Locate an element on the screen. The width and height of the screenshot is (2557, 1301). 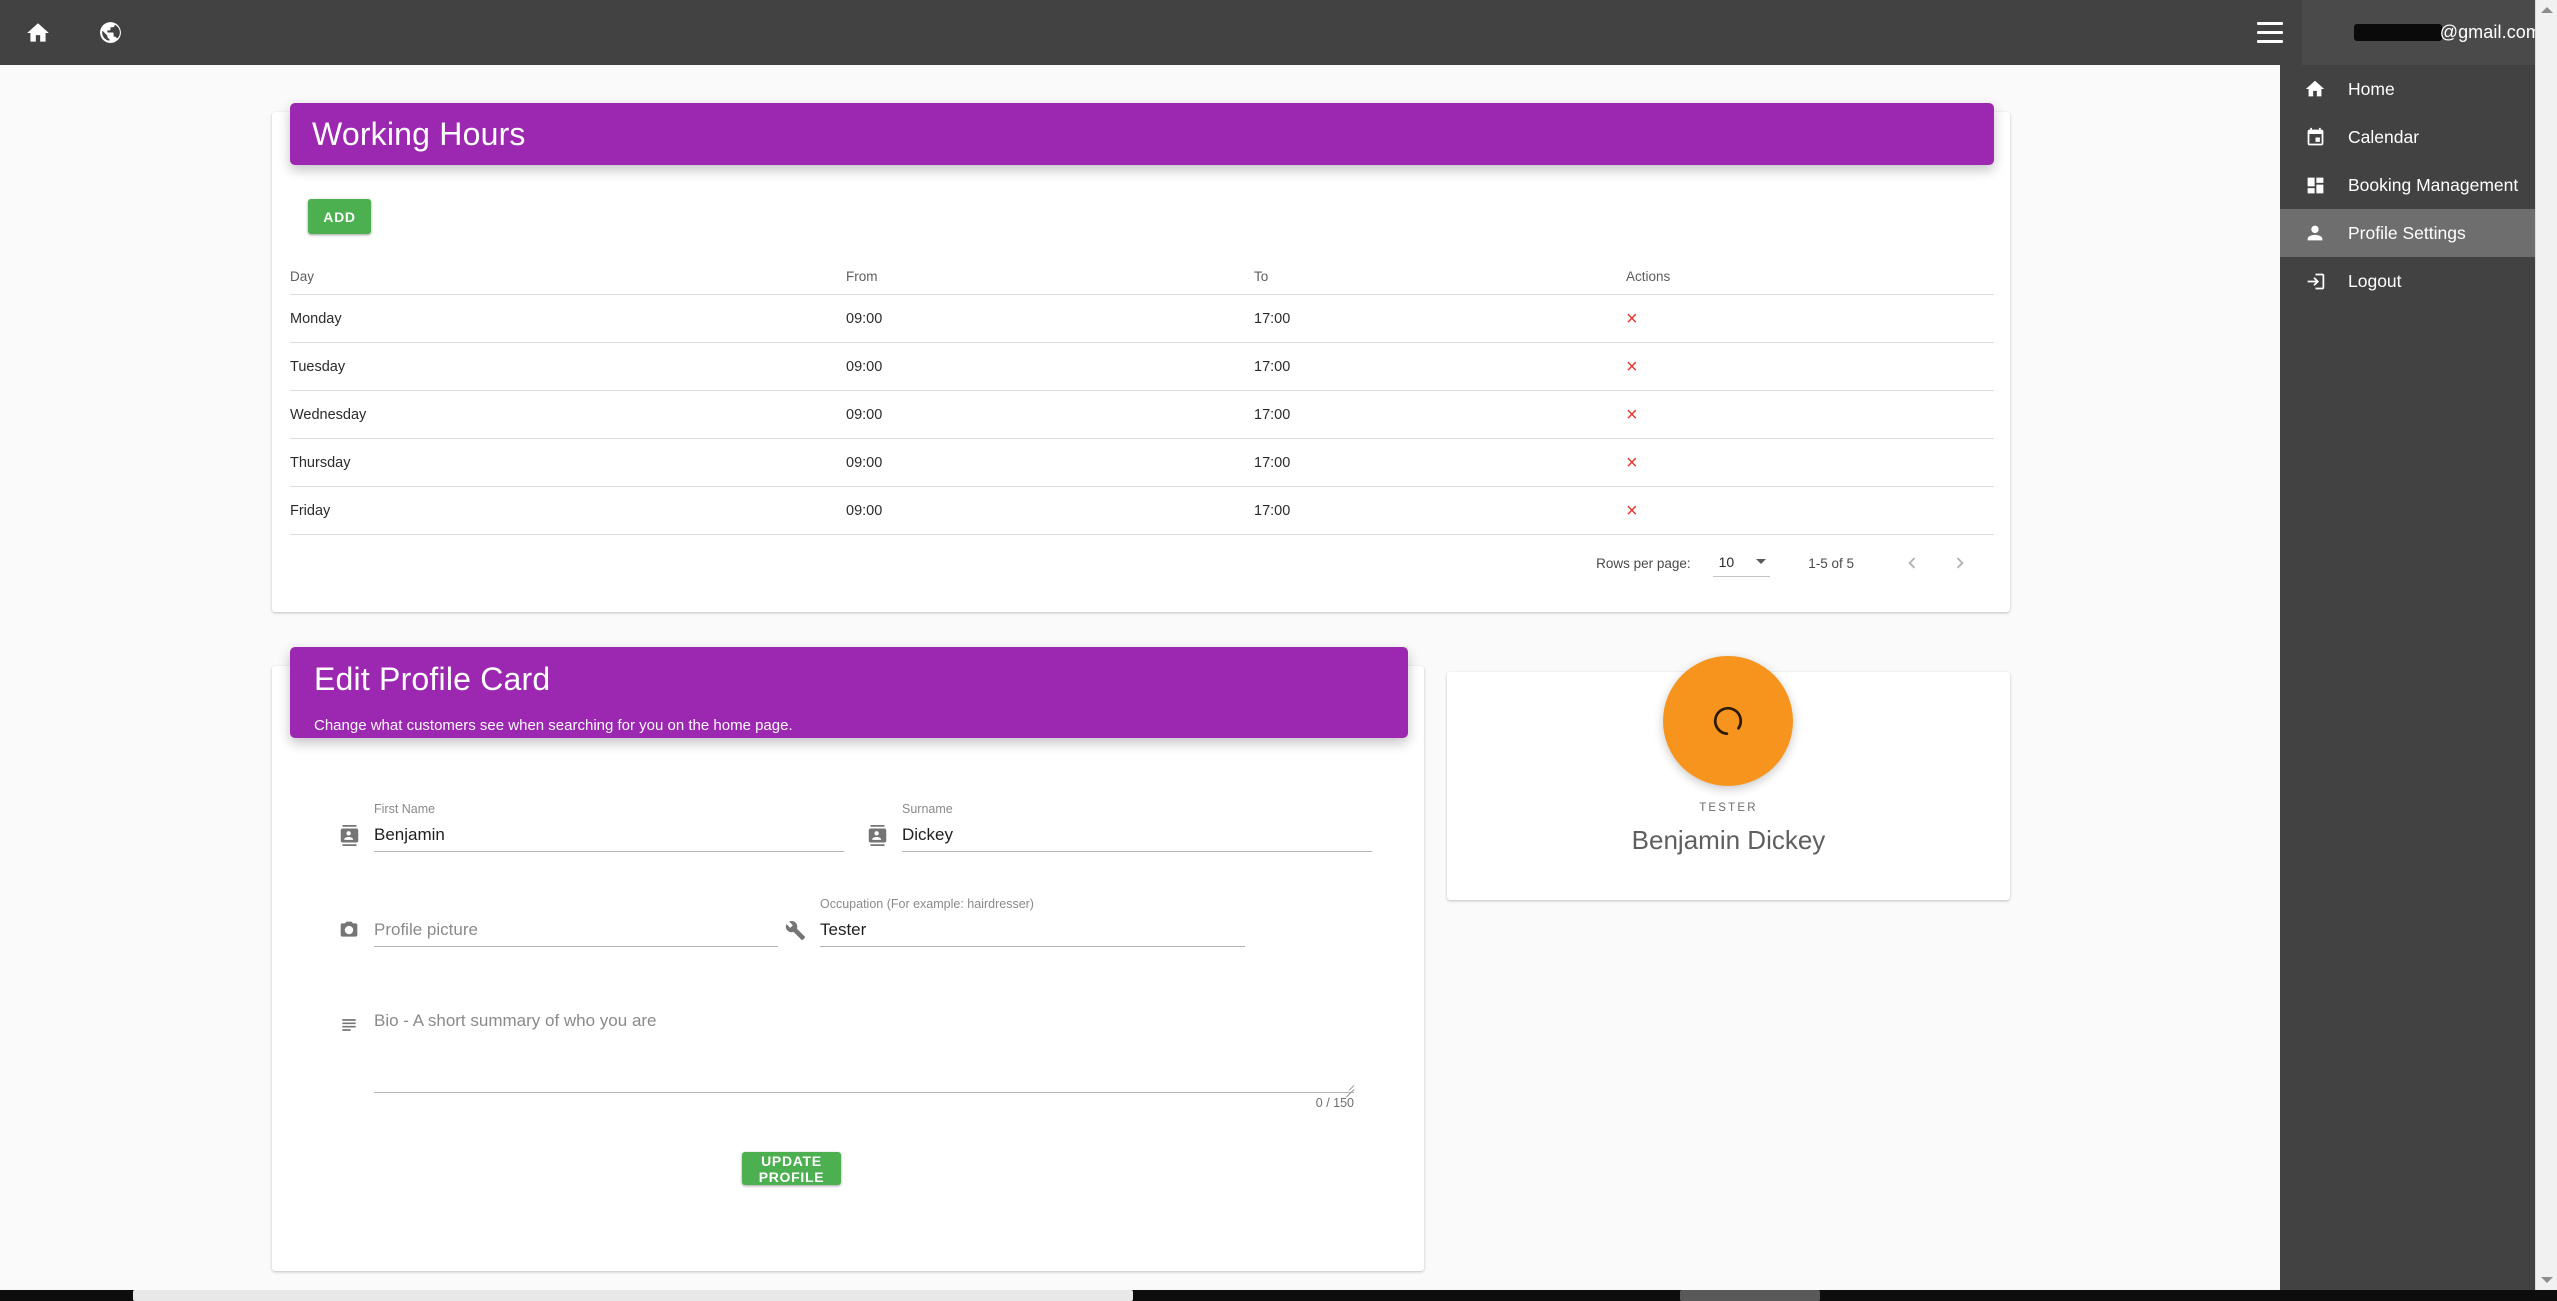
rows-per-page-select: 10 is located at coordinates (1741, 563).